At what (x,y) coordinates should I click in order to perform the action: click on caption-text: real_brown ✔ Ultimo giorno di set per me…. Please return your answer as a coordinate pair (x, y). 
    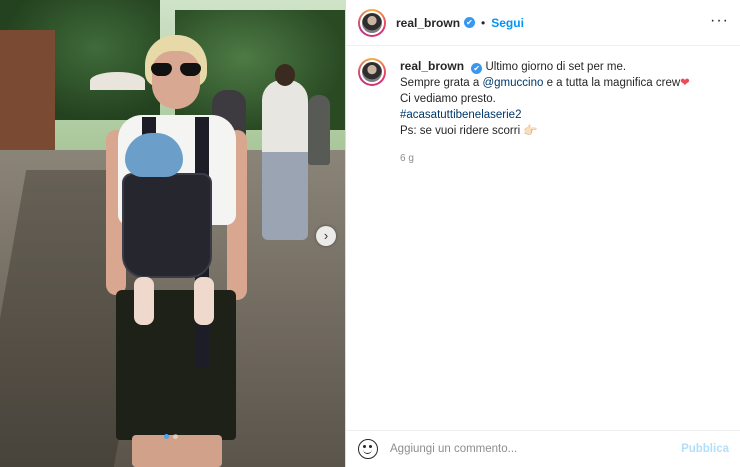
    Looking at the image, I should click on (545, 112).